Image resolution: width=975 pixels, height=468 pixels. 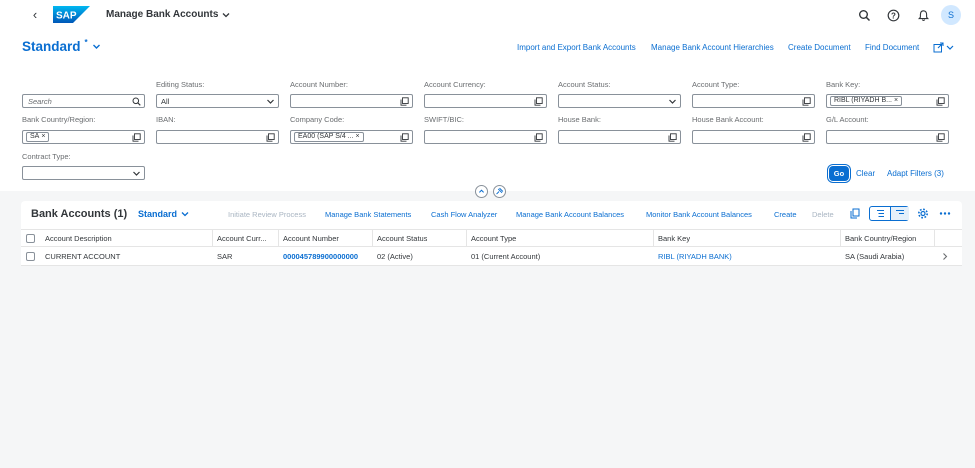 I want to click on column-header: Bank Country/Region, so click(x=880, y=238).